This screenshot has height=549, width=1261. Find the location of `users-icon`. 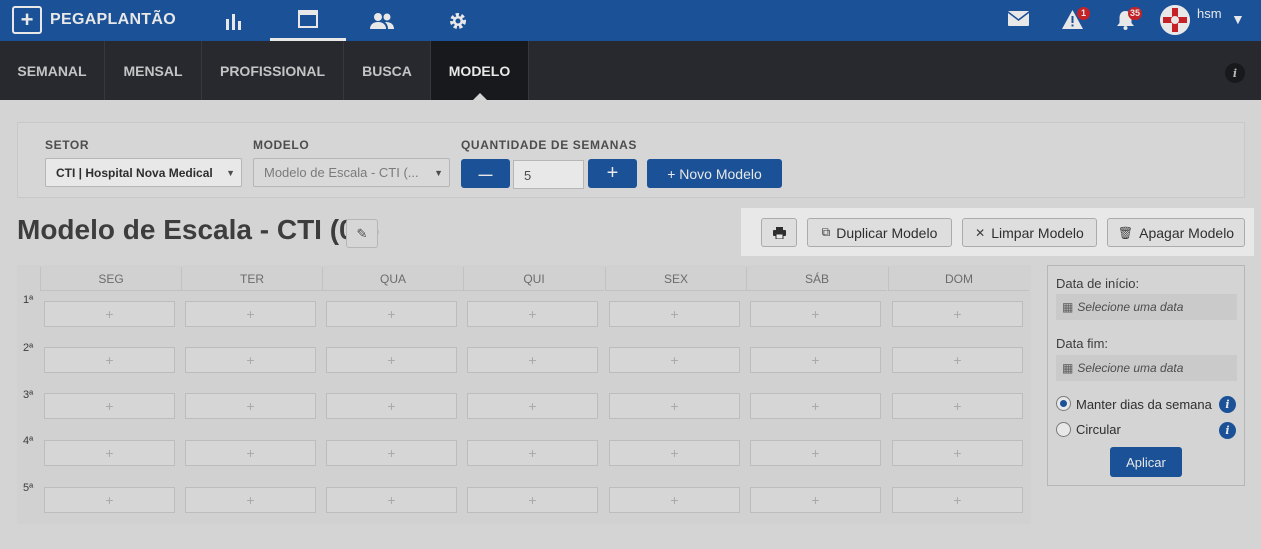

users-icon is located at coordinates (382, 20).